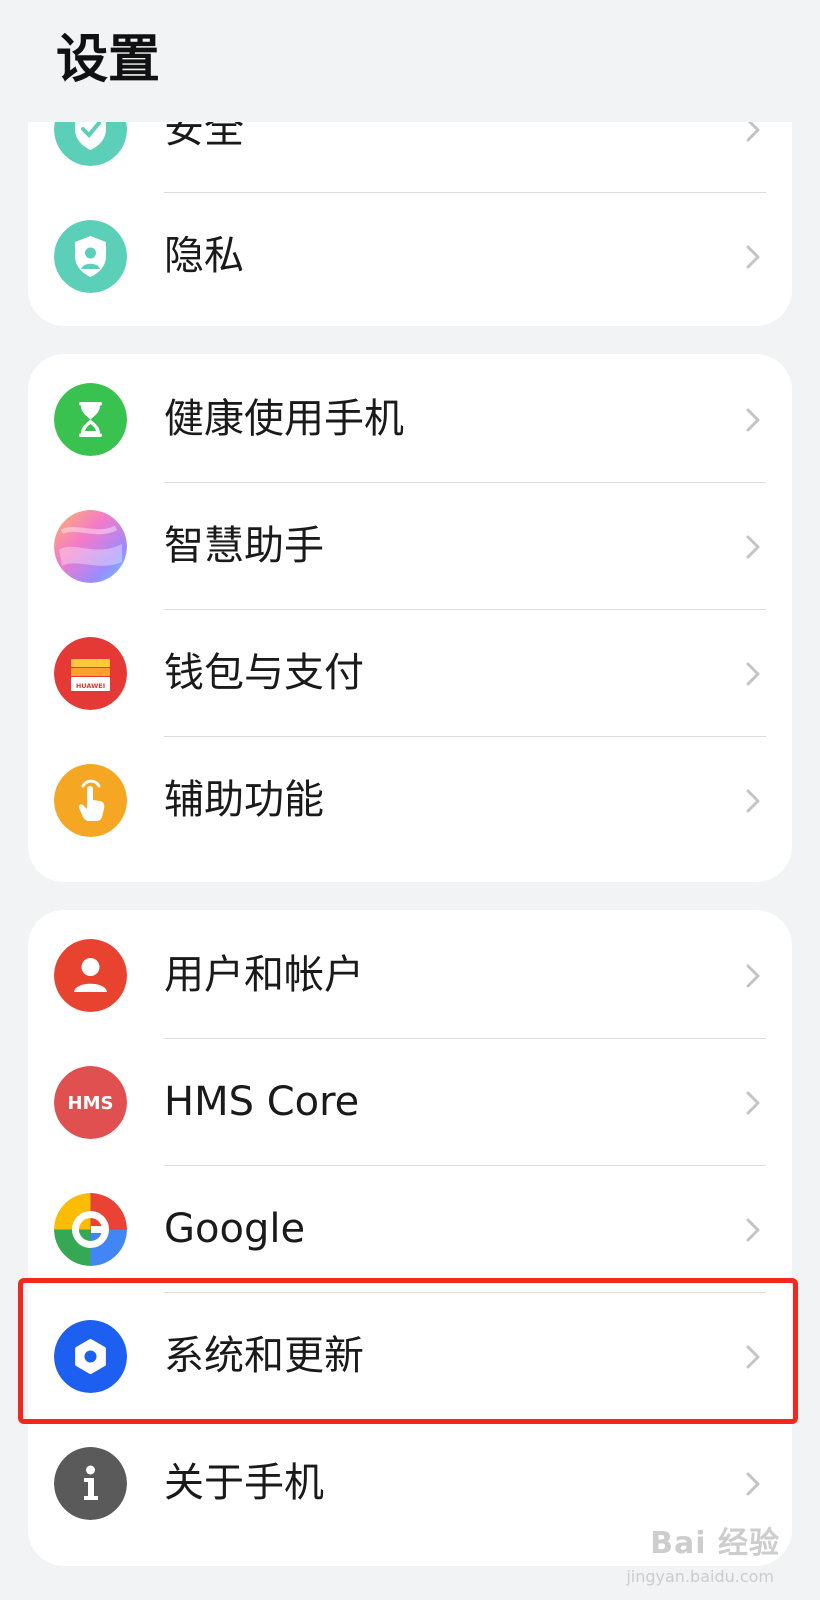 This screenshot has height=1600, width=820. Describe the element at coordinates (244, 800) in the screenshot. I see `settings-item-label: 辅助功能` at that location.